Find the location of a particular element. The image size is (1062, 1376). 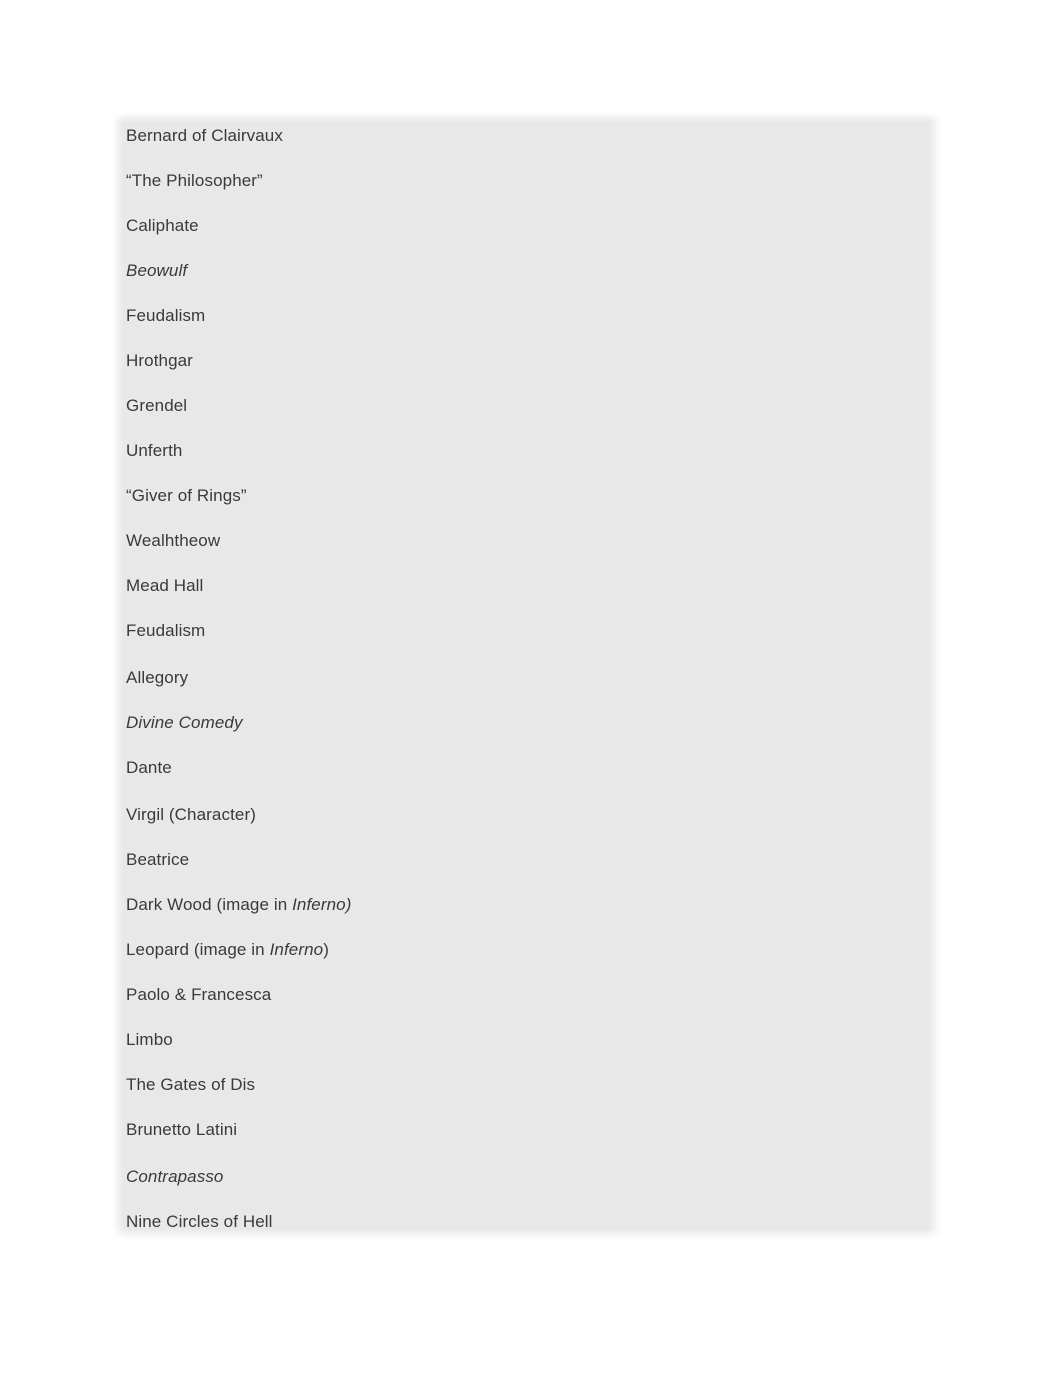

document-line: Beowulf is located at coordinates (157, 270).